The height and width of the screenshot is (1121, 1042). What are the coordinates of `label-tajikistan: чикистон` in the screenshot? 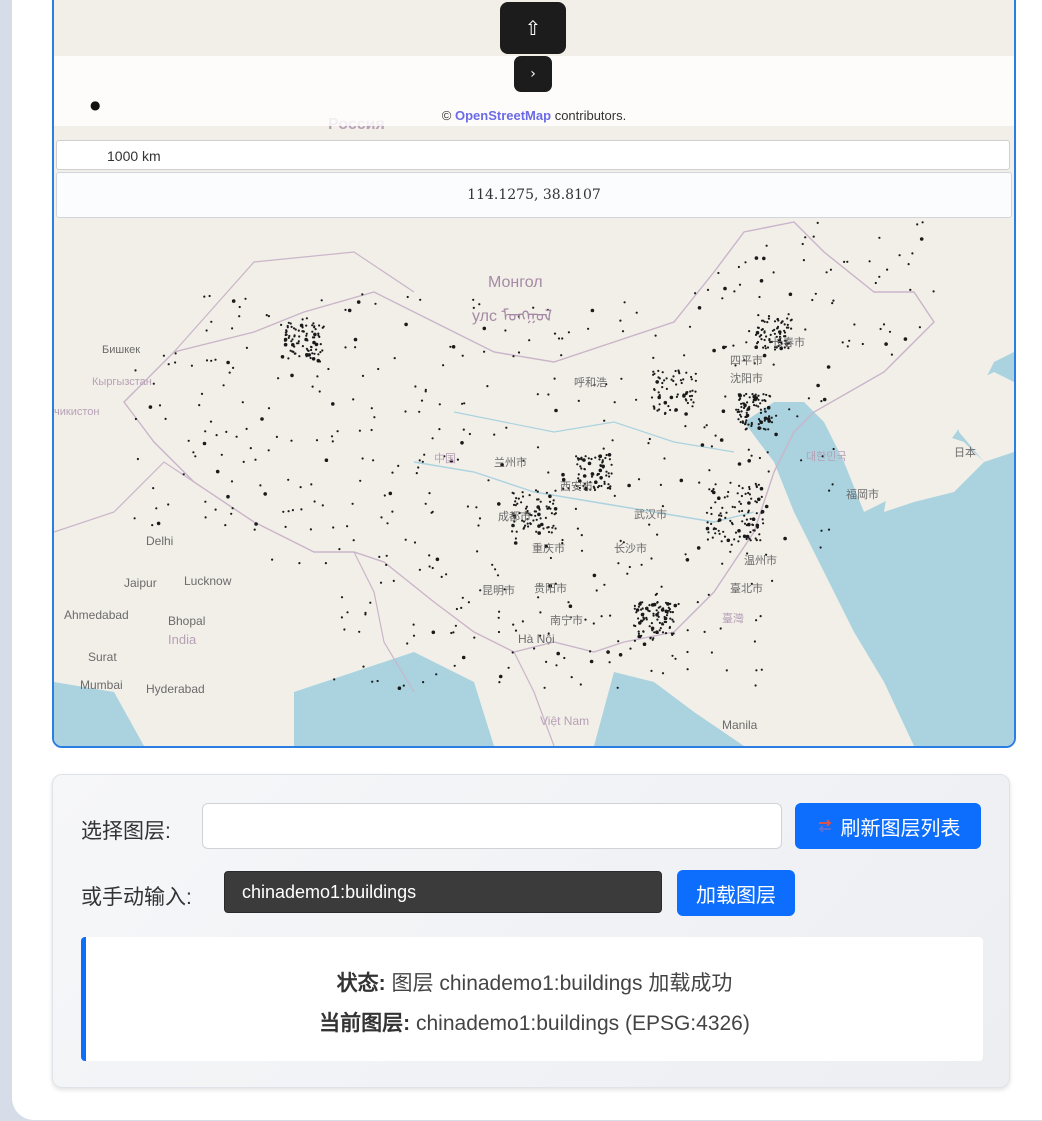 It's located at (77, 412).